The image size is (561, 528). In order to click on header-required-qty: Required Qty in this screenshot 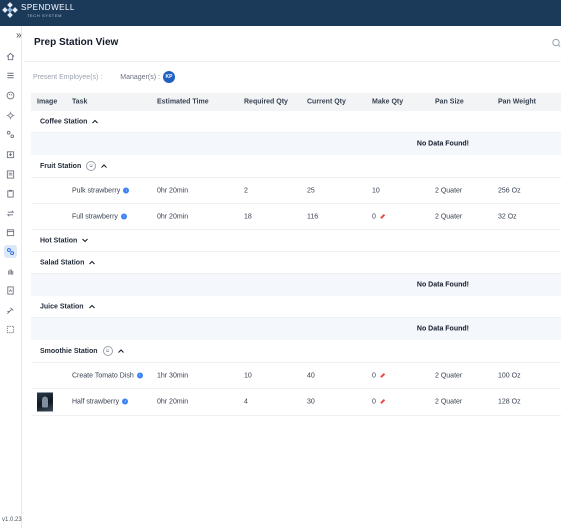, I will do `click(266, 102)`.